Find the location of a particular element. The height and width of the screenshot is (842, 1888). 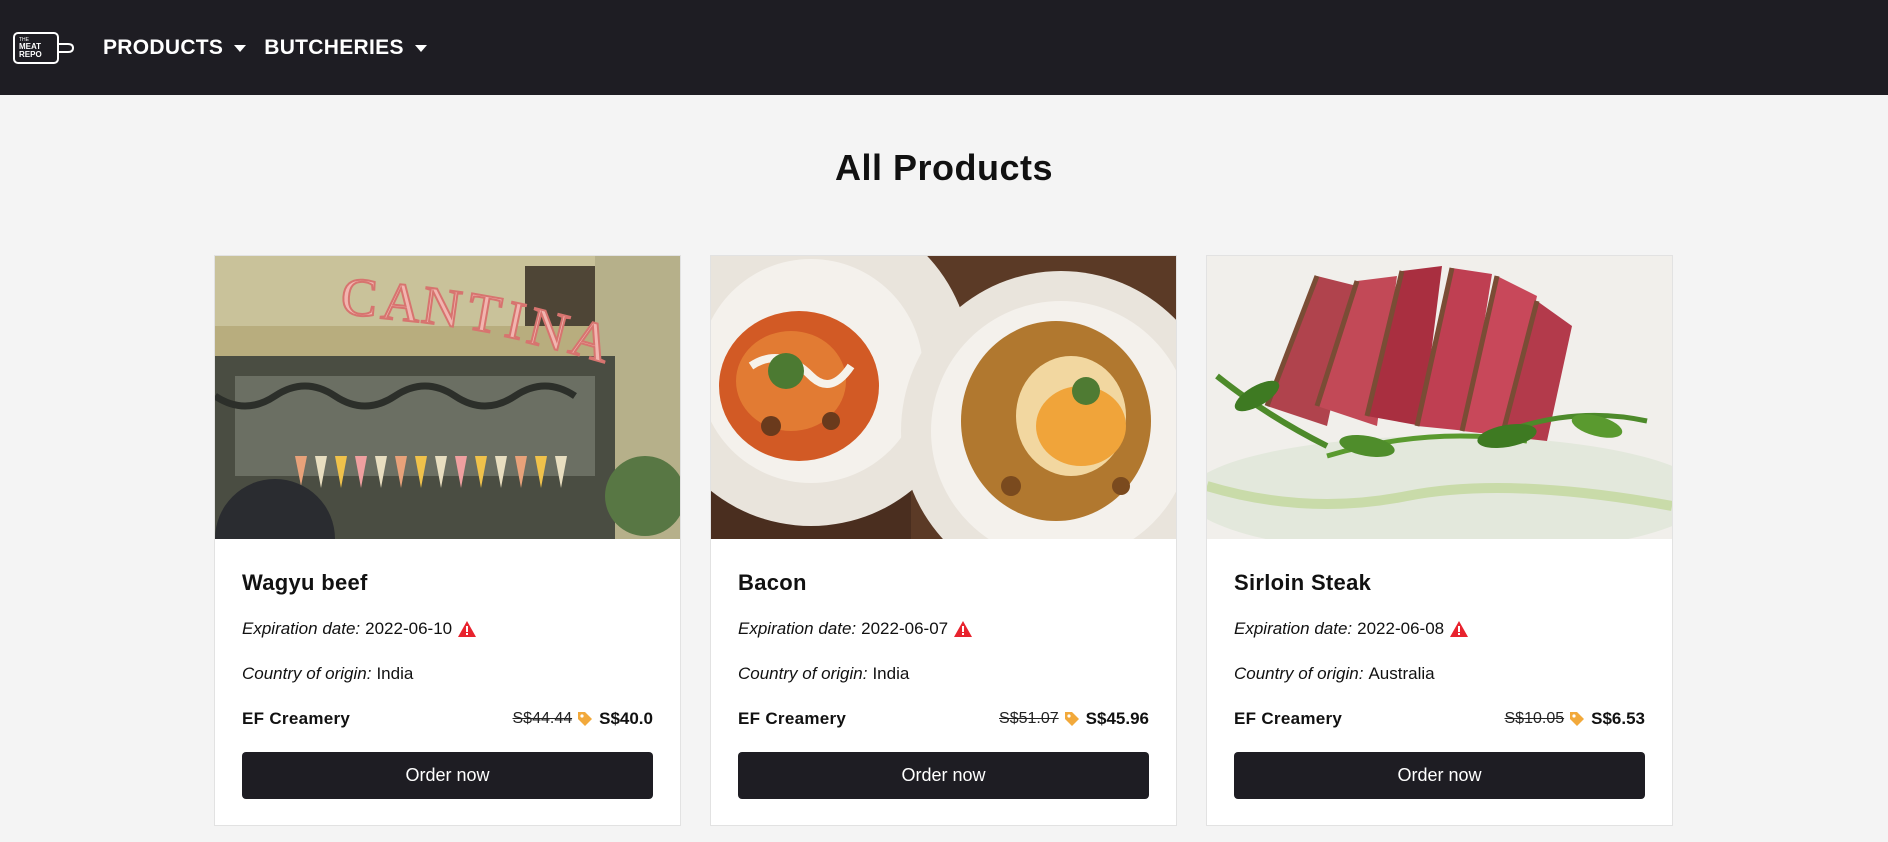

product-name: Wagyu beef is located at coordinates (447, 582).